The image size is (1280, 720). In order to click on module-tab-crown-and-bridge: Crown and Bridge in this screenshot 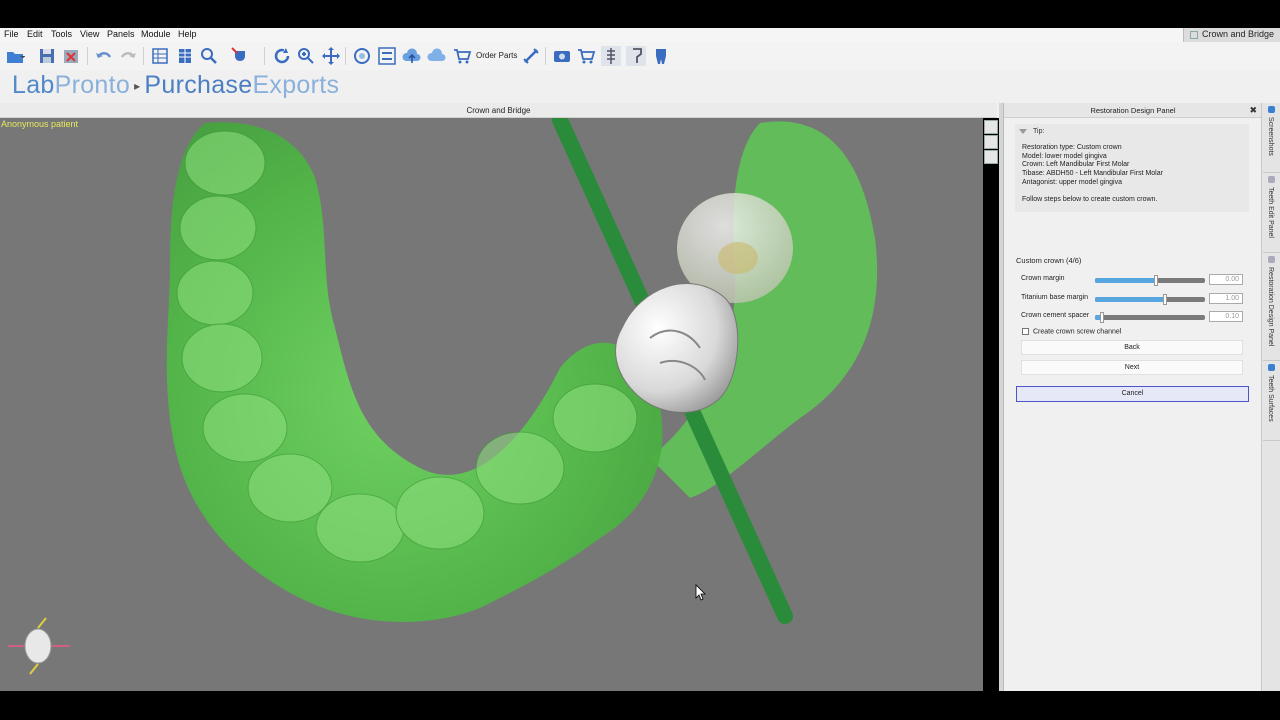, I will do `click(1231, 35)`.